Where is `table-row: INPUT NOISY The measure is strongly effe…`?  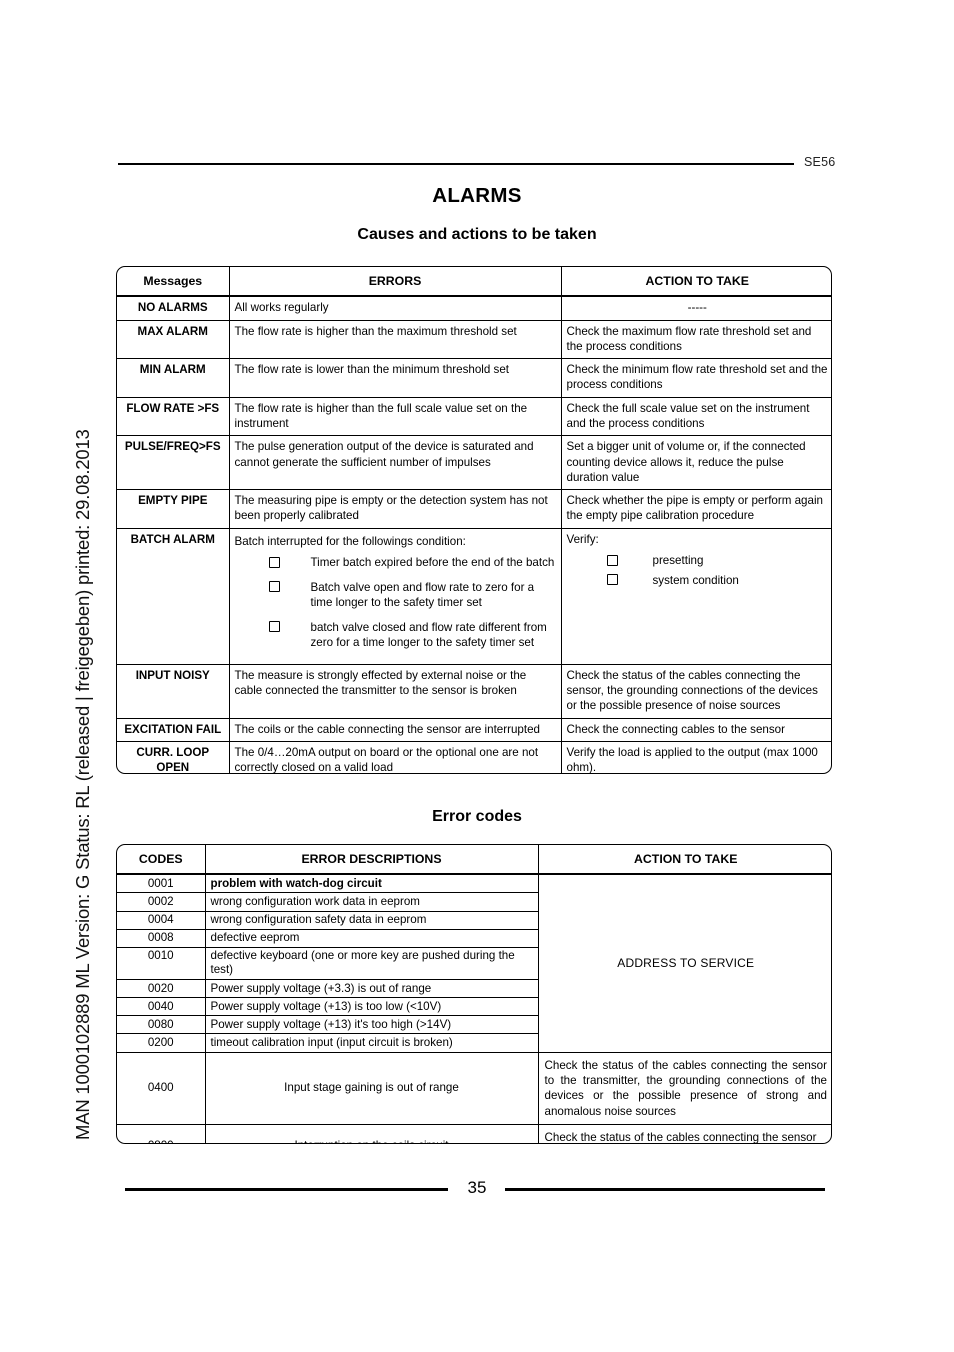 table-row: INPUT NOISY The measure is strongly effe… is located at coordinates (474, 691).